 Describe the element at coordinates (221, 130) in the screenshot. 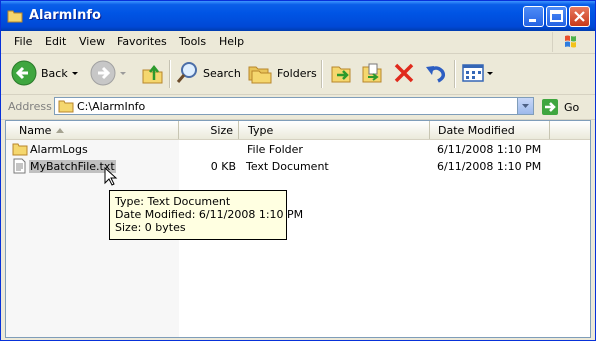

I see `column-size-label: Size` at that location.